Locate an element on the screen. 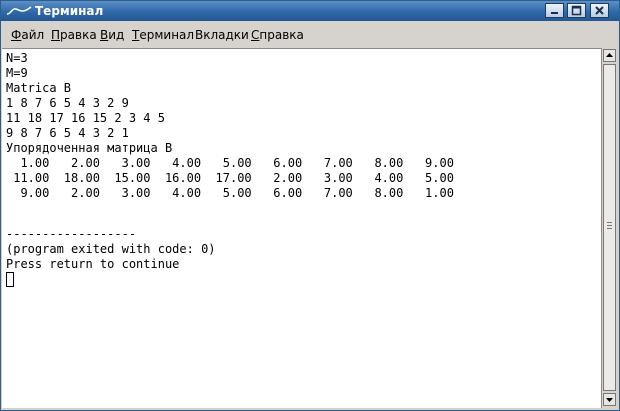 This screenshot has width=620, height=411. menu-file: Файл is located at coordinates (27, 35).